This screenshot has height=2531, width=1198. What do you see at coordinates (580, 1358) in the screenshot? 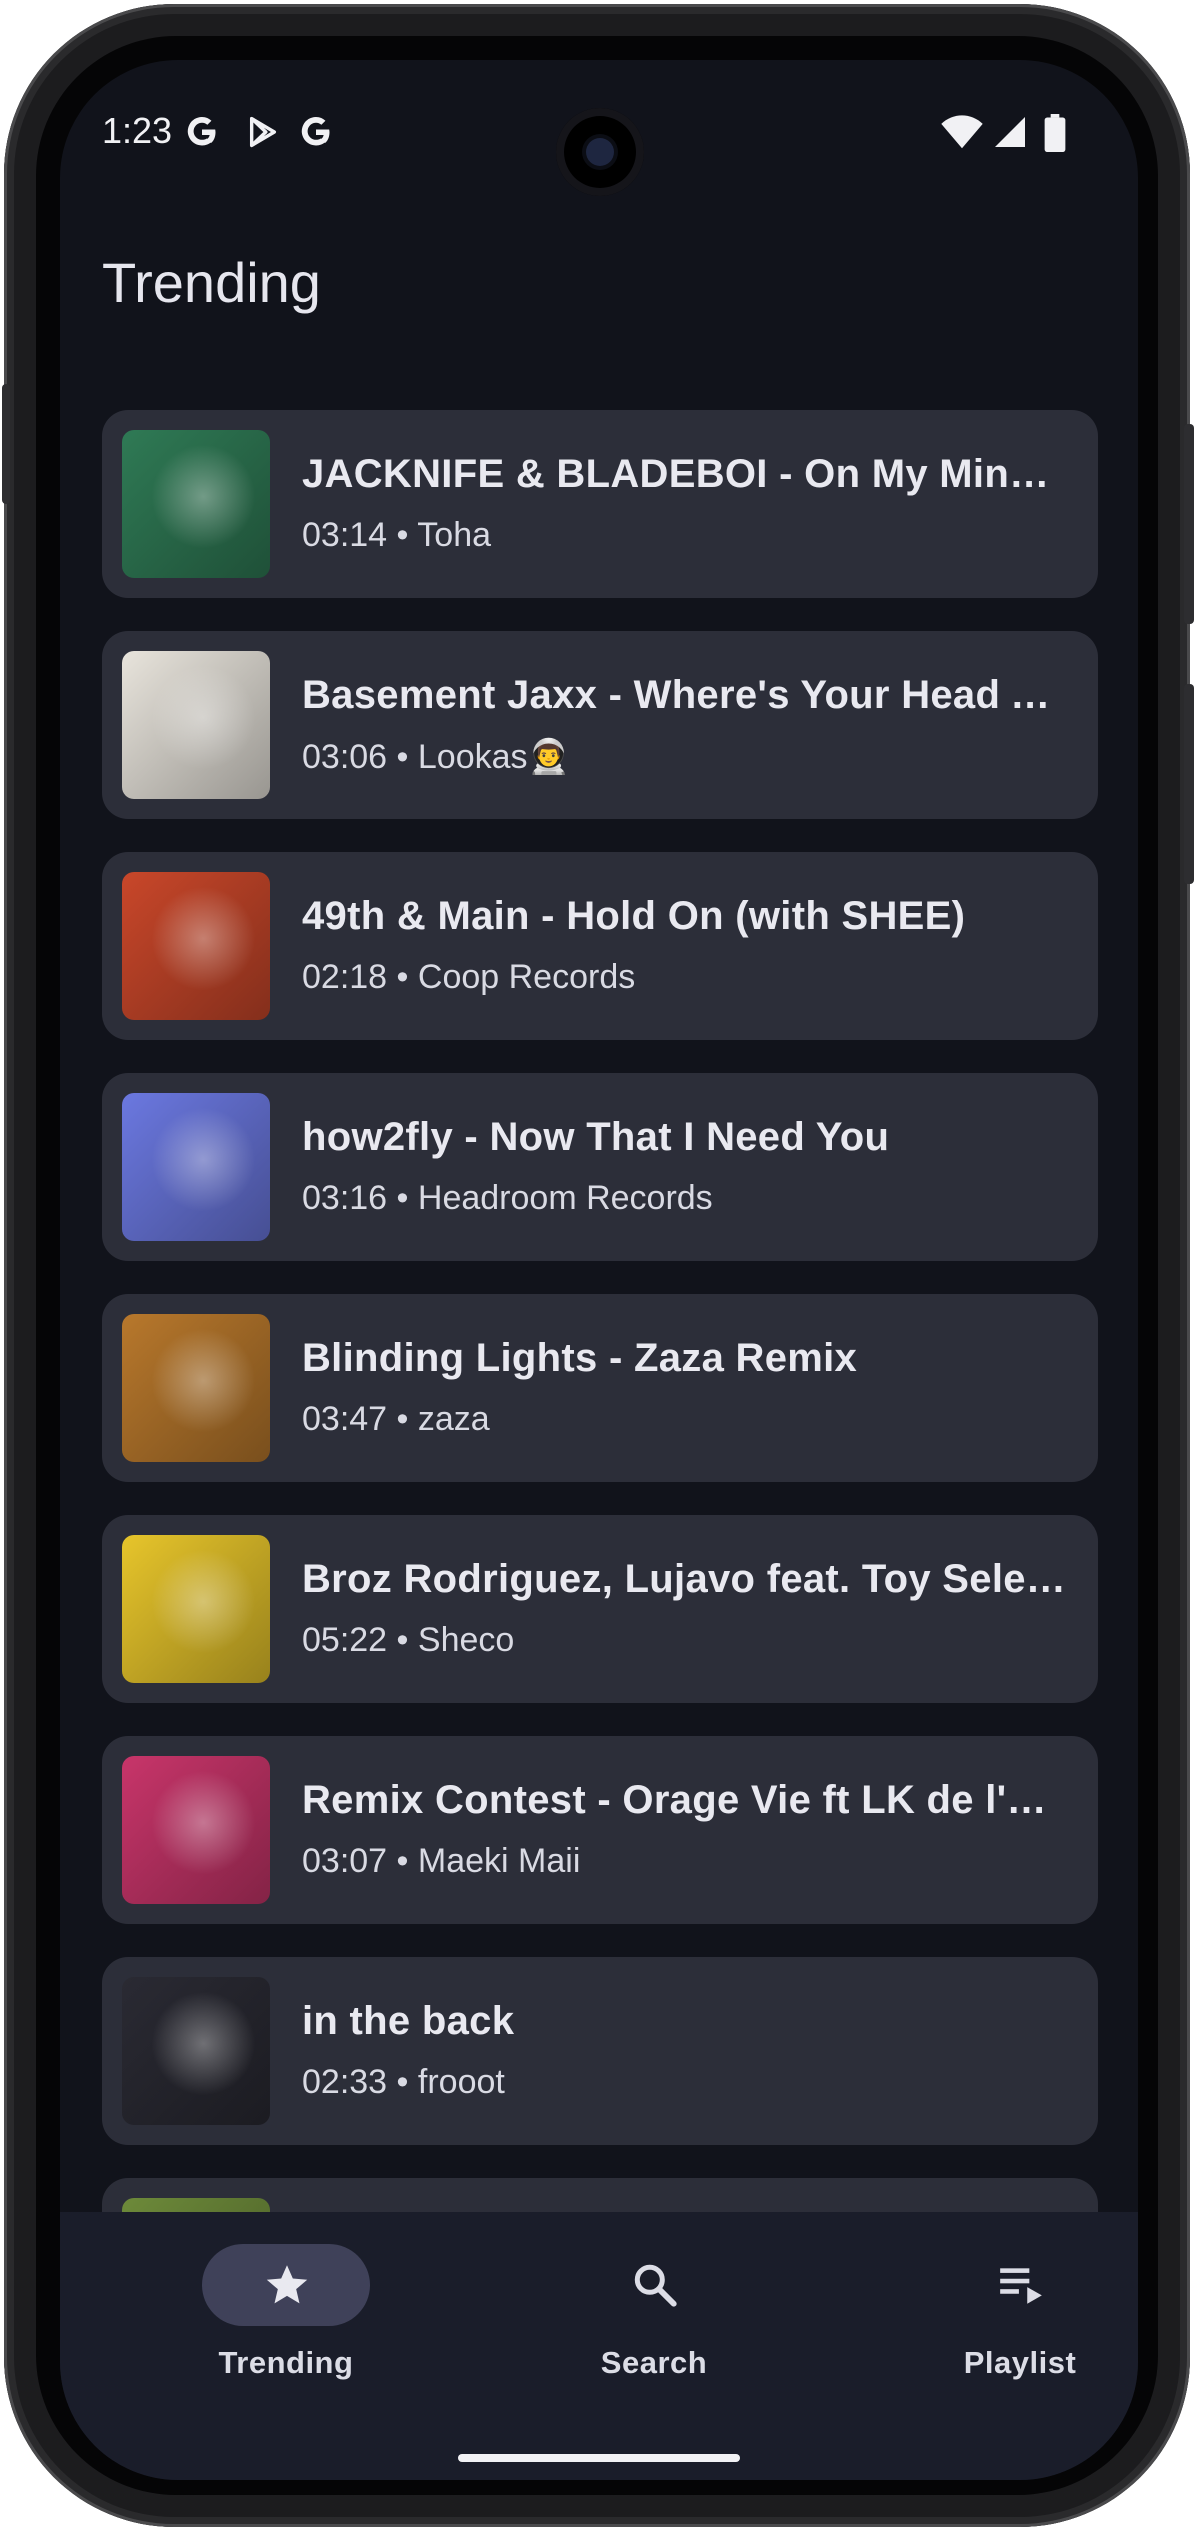
I see `track-title: Blinding Lights - Zaza Remix` at bounding box center [580, 1358].